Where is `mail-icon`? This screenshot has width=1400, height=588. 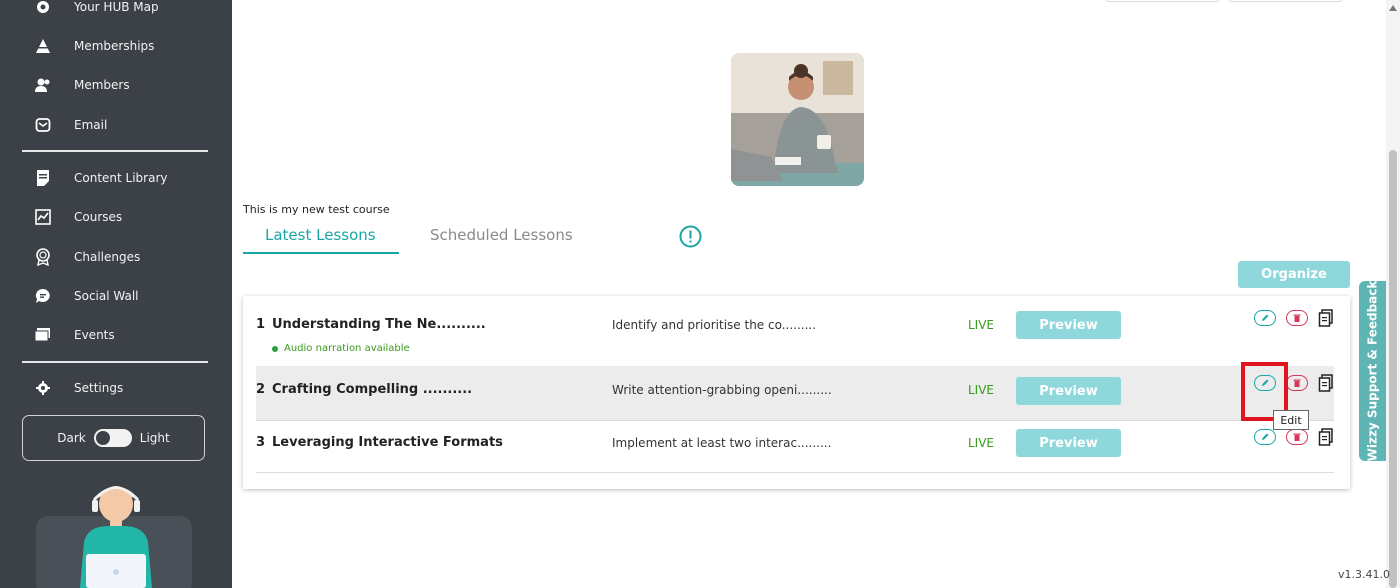
mail-icon is located at coordinates (43, 125).